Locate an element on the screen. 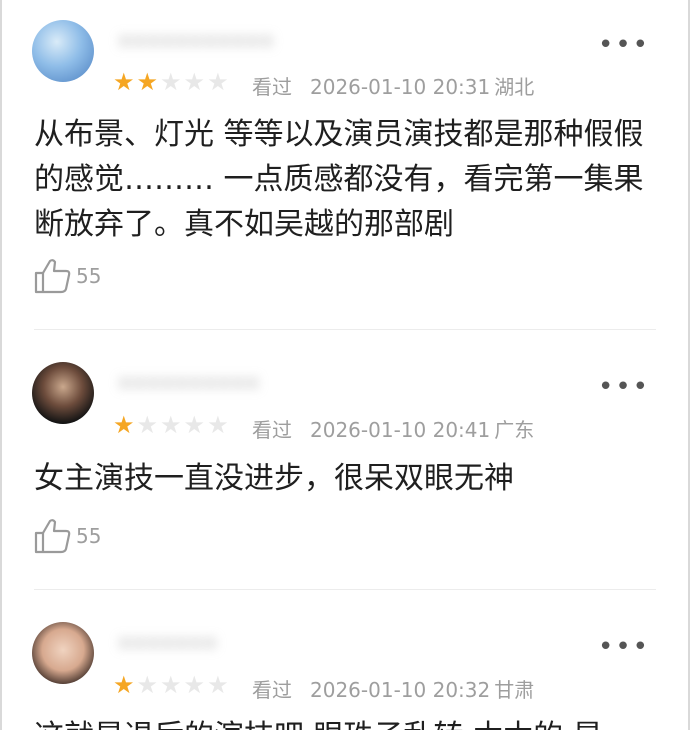 This screenshot has width=690, height=730. review-location: 广东 is located at coordinates (514, 430).